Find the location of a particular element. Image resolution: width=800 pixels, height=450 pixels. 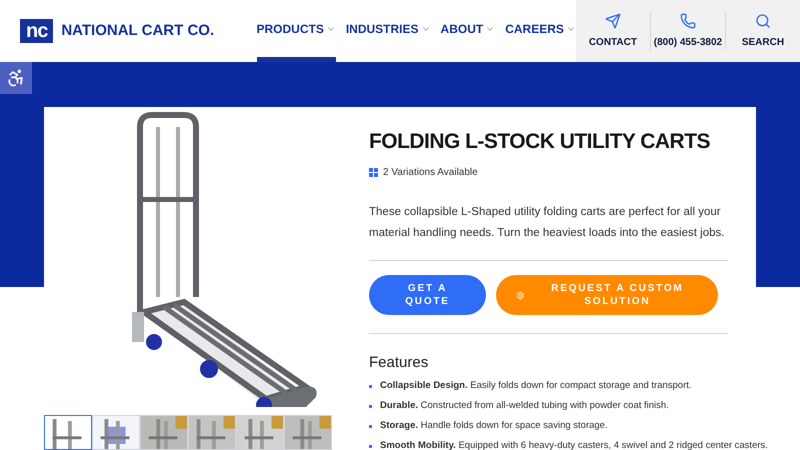

feature-text: Smooth Mobility. Equipped with 6 heavy-duty casters, 4 swivel and 2 ridged center casters. is located at coordinates (574, 444).